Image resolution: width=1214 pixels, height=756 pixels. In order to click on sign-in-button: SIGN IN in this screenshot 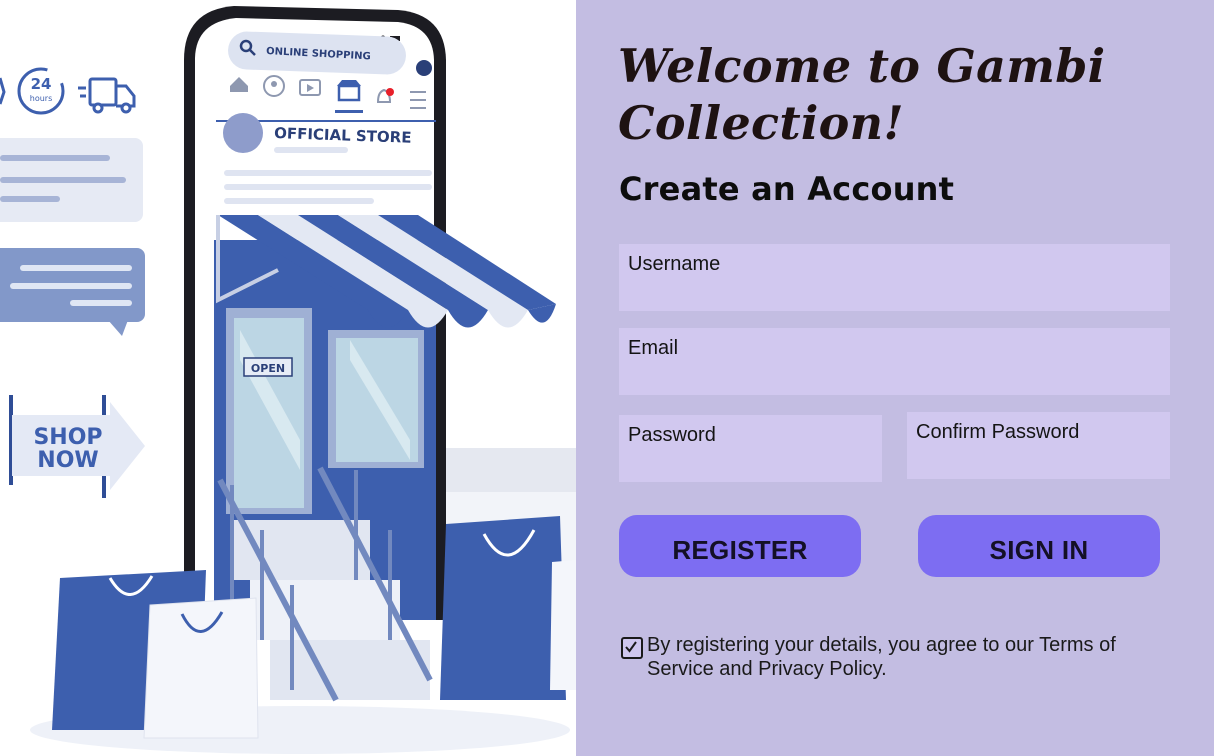, I will do `click(1039, 546)`.